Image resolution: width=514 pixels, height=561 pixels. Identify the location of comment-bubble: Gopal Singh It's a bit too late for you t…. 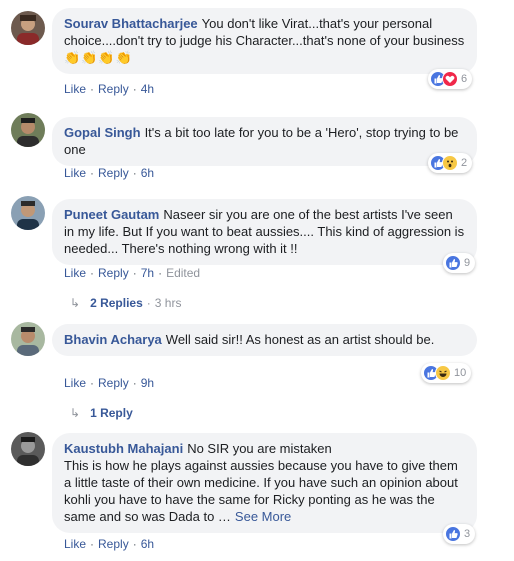
(264, 141).